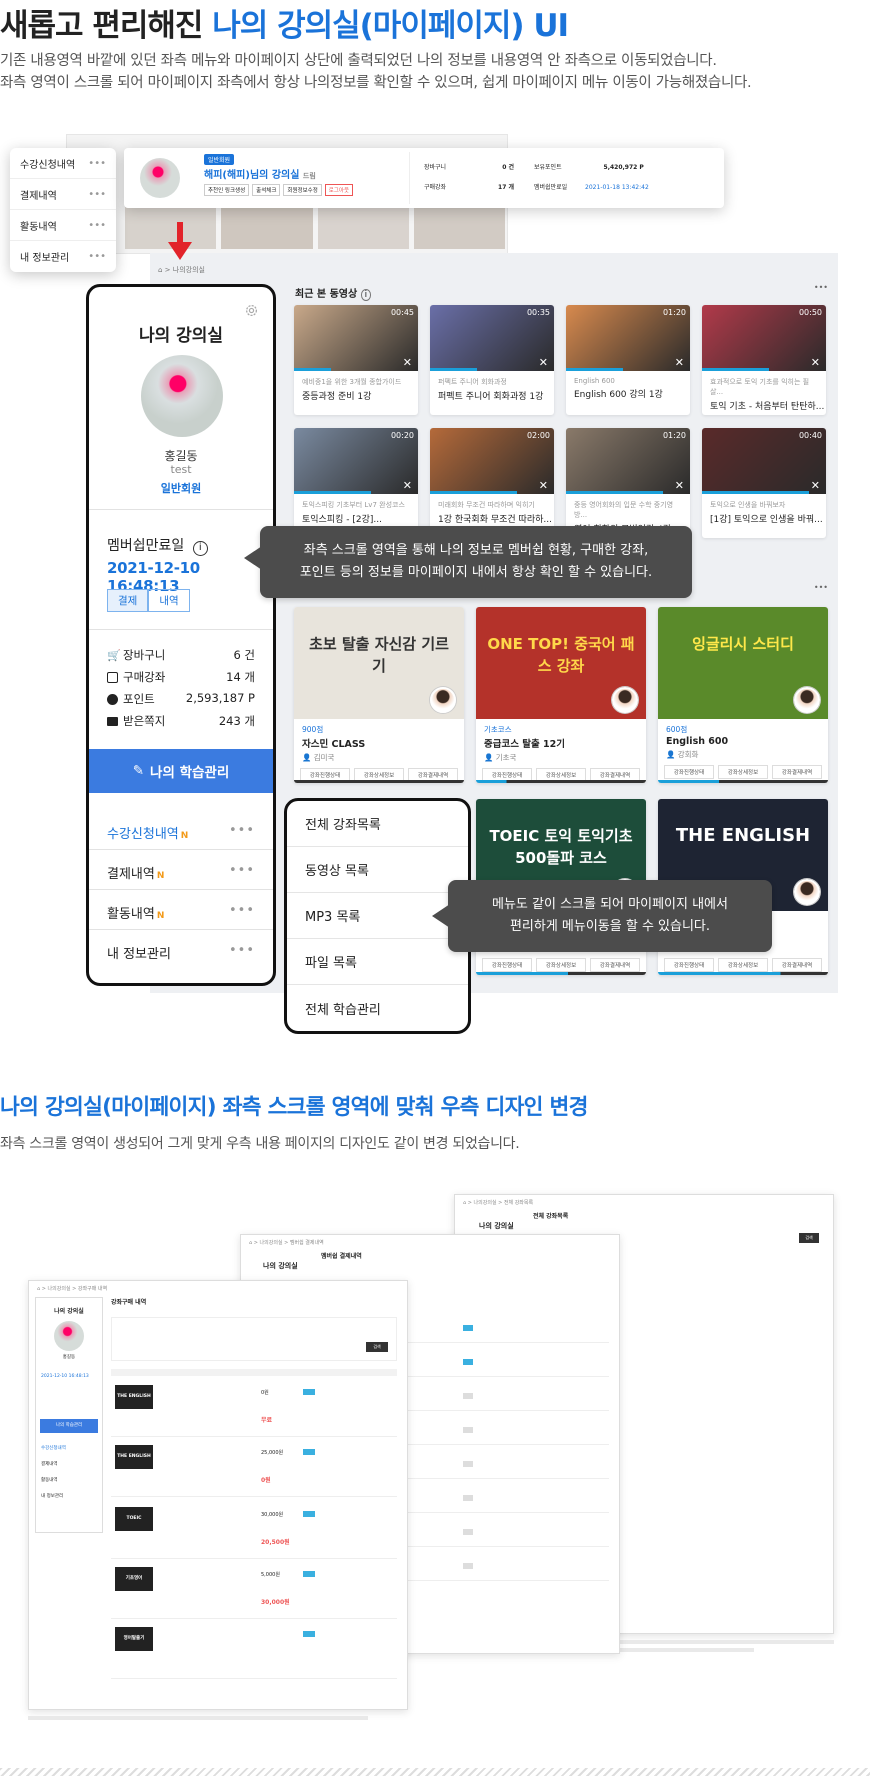  What do you see at coordinates (71, 1465) in the screenshot?
I see `mini-menu-item: 결제내역` at bounding box center [71, 1465].